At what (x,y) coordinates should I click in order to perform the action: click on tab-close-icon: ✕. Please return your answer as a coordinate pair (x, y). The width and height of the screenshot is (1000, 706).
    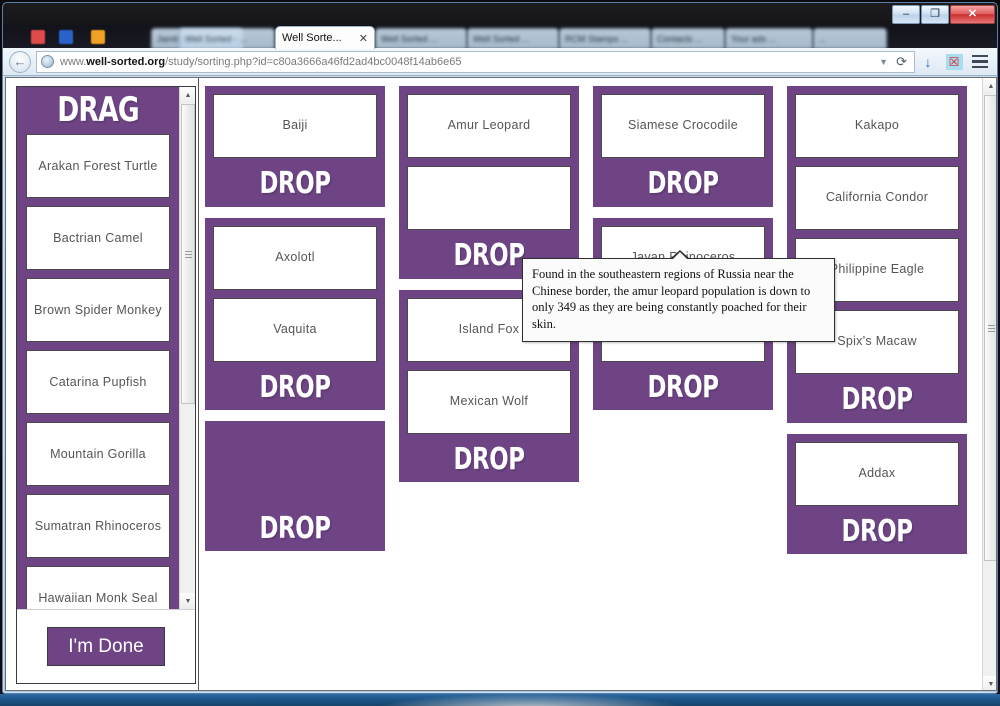
    Looking at the image, I should click on (363, 38).